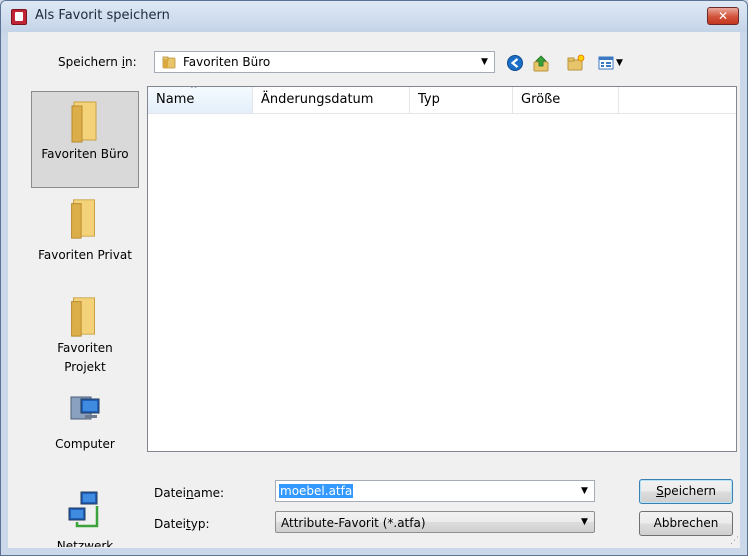 The image size is (748, 556). Describe the element at coordinates (85, 444) in the screenshot. I see `place-label: Computer` at that location.